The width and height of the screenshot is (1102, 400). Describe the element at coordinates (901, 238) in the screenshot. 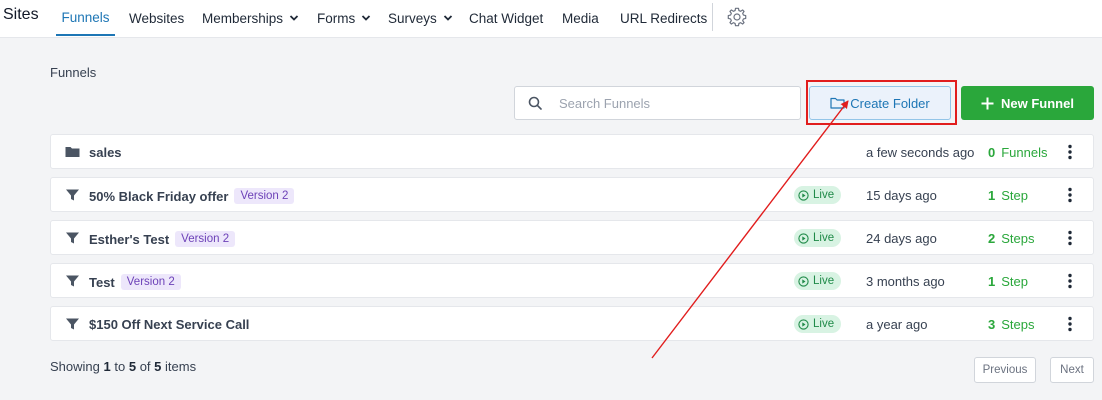

I see `updated-time: 24 days ago` at that location.